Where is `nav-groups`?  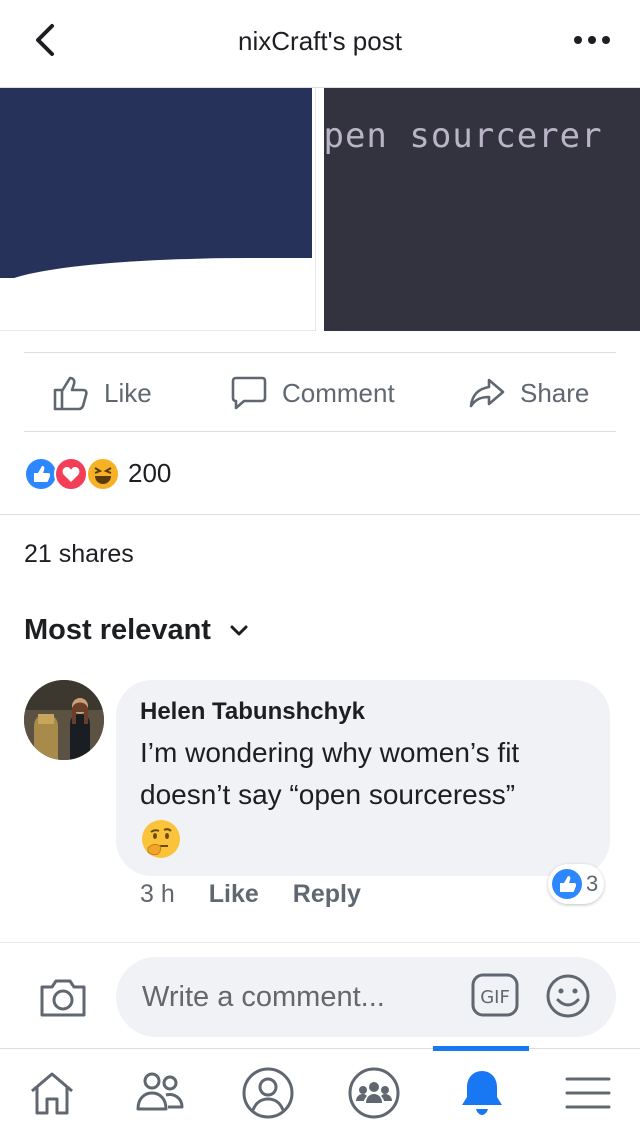 nav-groups is located at coordinates (374, 1093).